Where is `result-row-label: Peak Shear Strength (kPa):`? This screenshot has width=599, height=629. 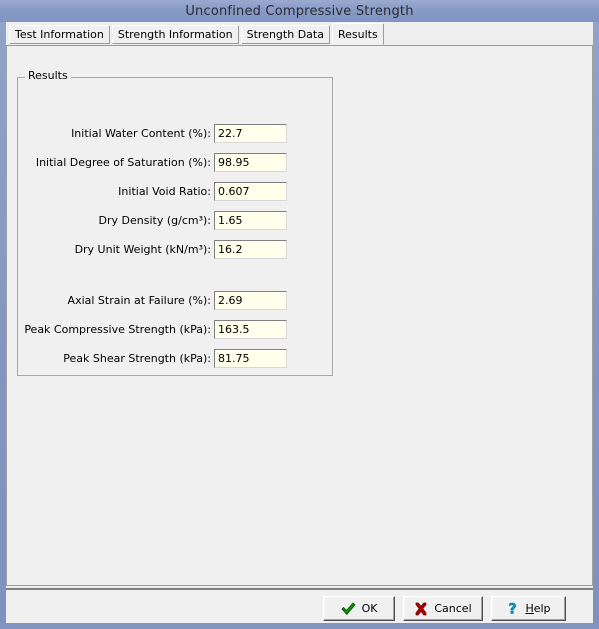 result-row-label: Peak Shear Strength (kPa): is located at coordinates (137, 358).